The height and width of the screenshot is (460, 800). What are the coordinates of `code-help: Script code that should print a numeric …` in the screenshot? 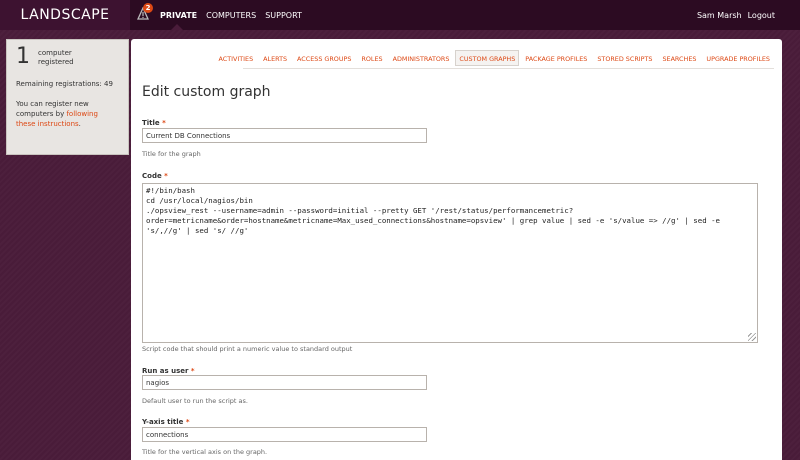 It's located at (247, 349).